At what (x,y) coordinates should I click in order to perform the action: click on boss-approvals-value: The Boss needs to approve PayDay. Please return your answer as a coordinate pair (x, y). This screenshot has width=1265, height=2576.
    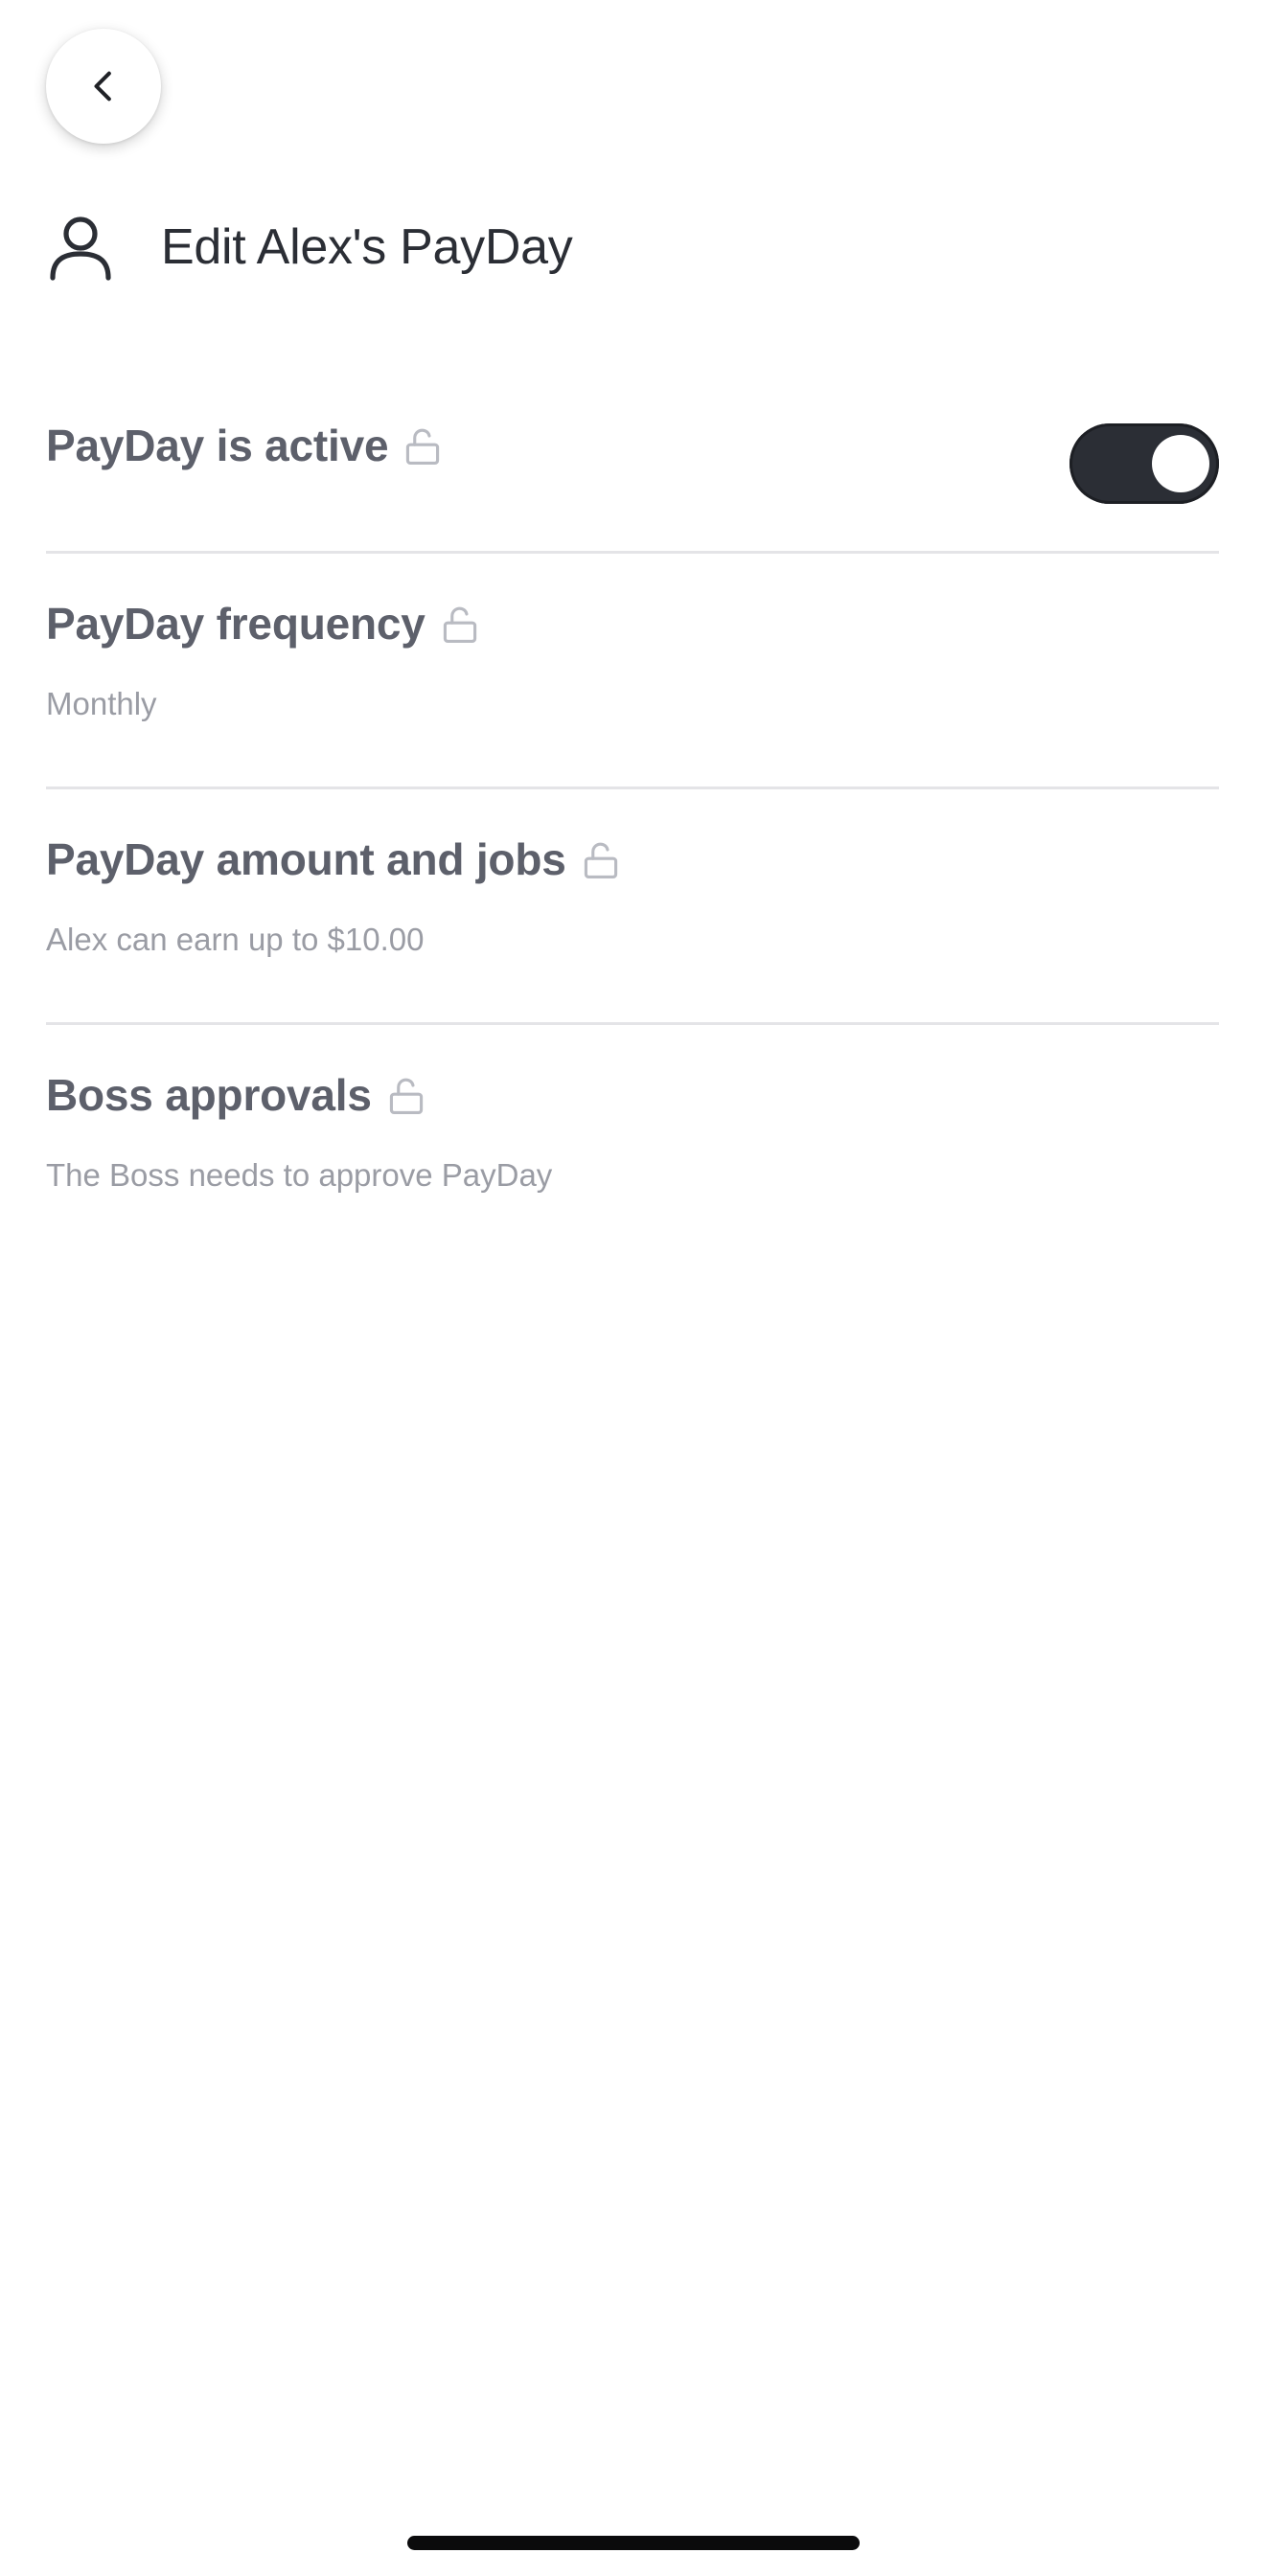
    Looking at the image, I should click on (299, 1175).